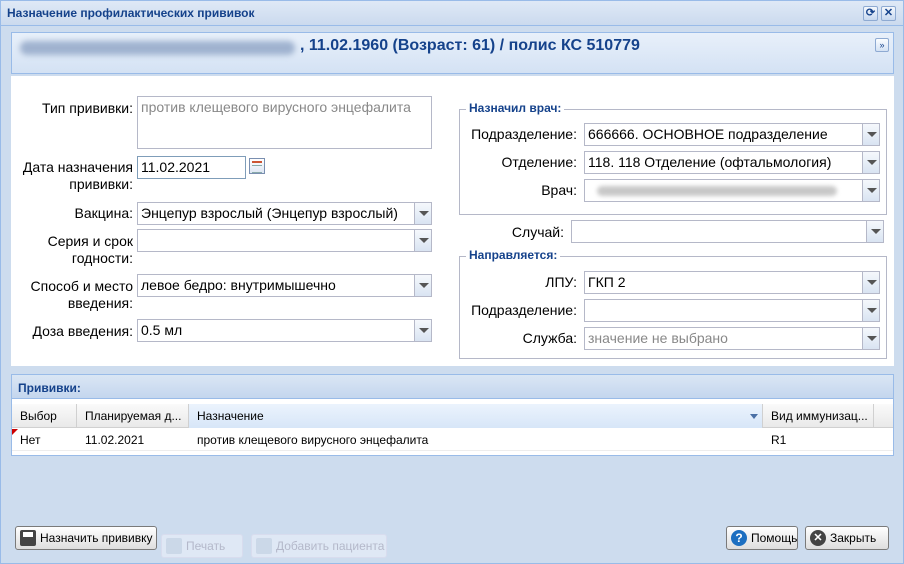 This screenshot has width=904, height=564. I want to click on window-titlebar: Назначение профилактических прививок ⟳ ✕, so click(452, 13).